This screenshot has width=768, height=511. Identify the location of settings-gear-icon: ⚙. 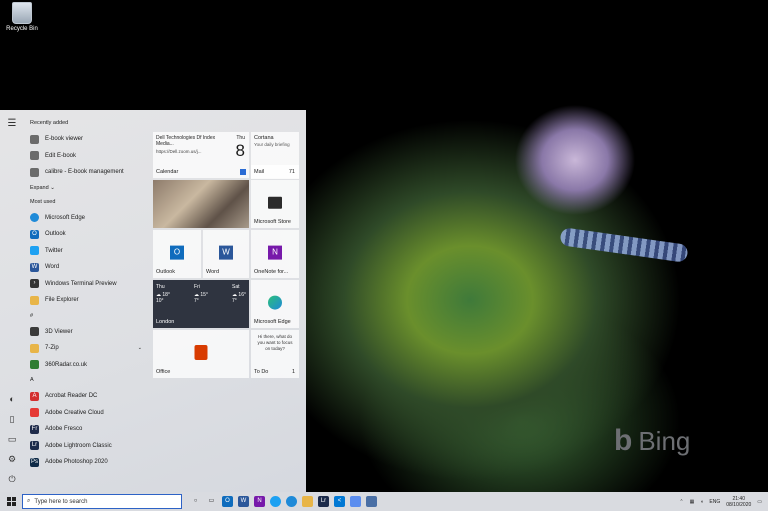
(12, 459).